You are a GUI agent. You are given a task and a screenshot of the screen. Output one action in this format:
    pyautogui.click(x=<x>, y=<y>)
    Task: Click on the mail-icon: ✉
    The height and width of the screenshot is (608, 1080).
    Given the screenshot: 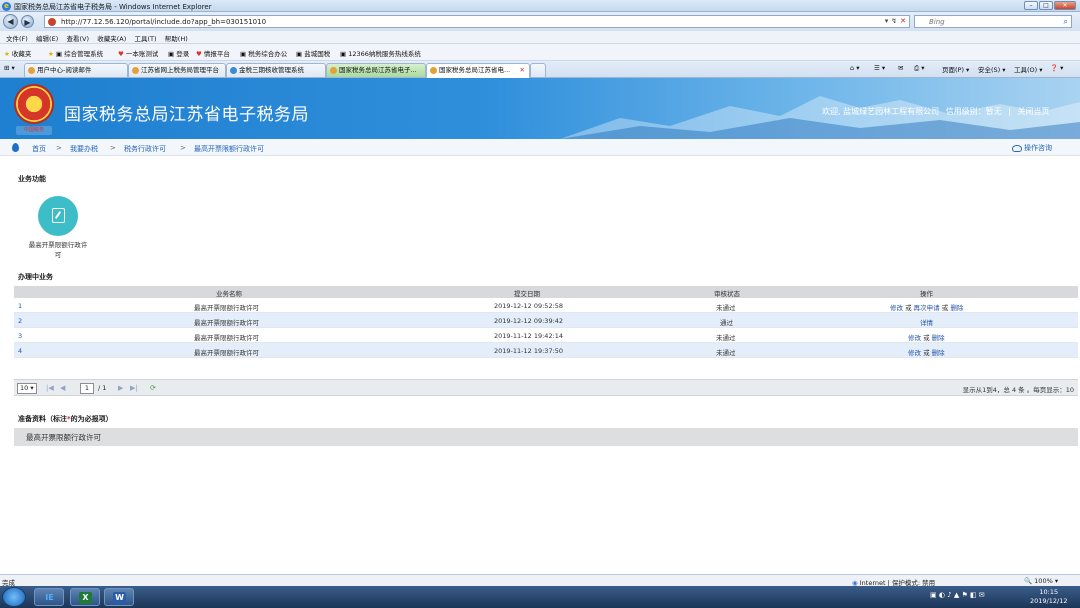 What is the action you would take?
    pyautogui.click(x=900, y=68)
    